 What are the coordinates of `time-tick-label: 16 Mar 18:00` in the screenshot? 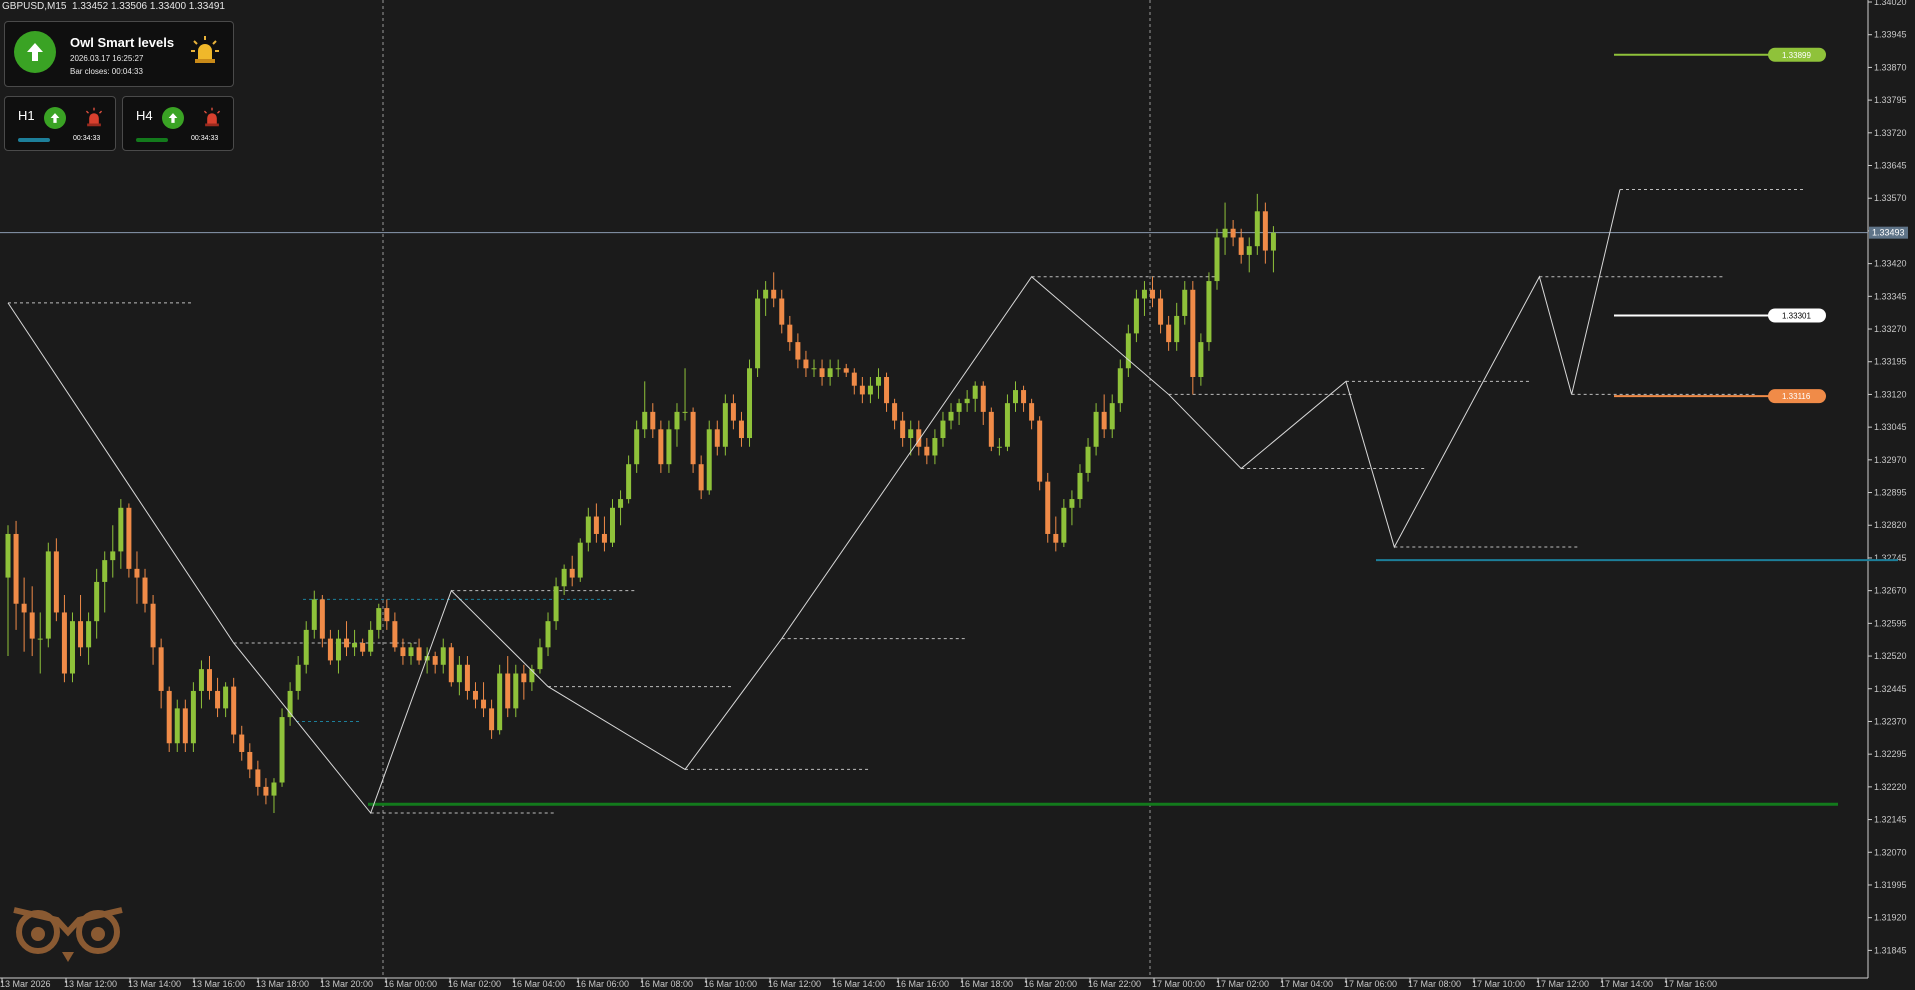 It's located at (986, 984).